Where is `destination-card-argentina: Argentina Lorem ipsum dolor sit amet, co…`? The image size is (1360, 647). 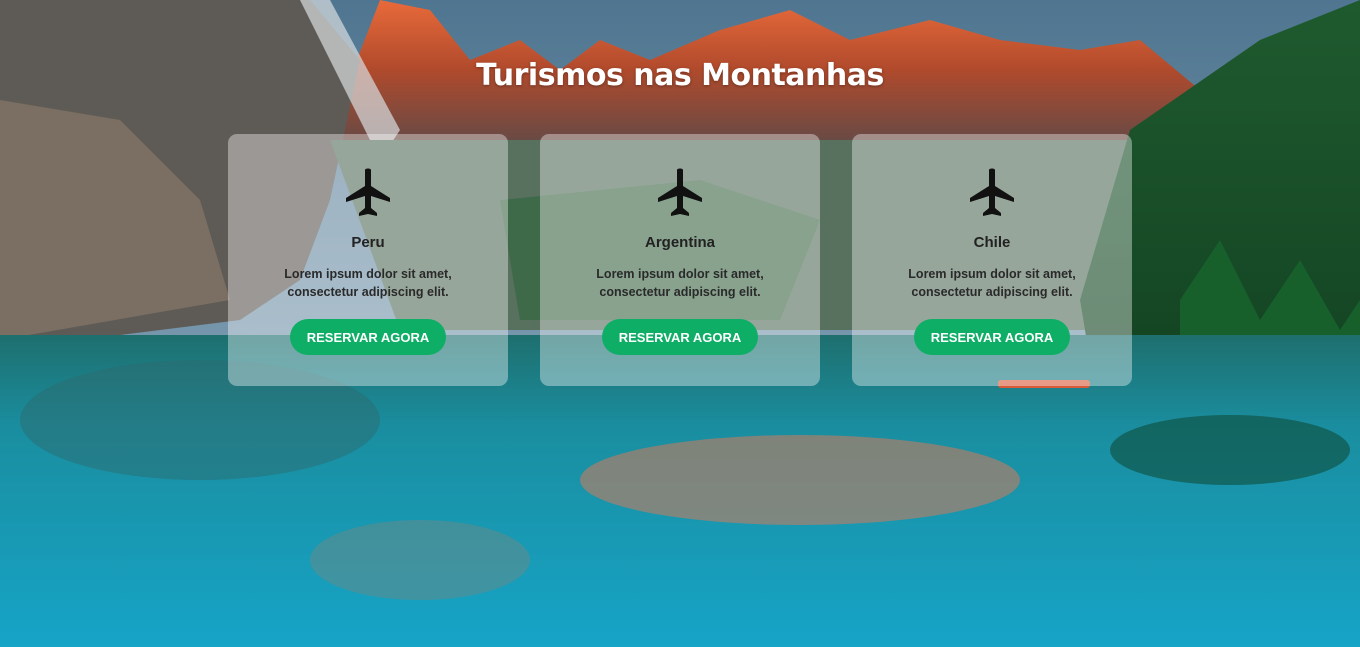 destination-card-argentina: Argentina Lorem ipsum dolor sit amet, co… is located at coordinates (680, 260).